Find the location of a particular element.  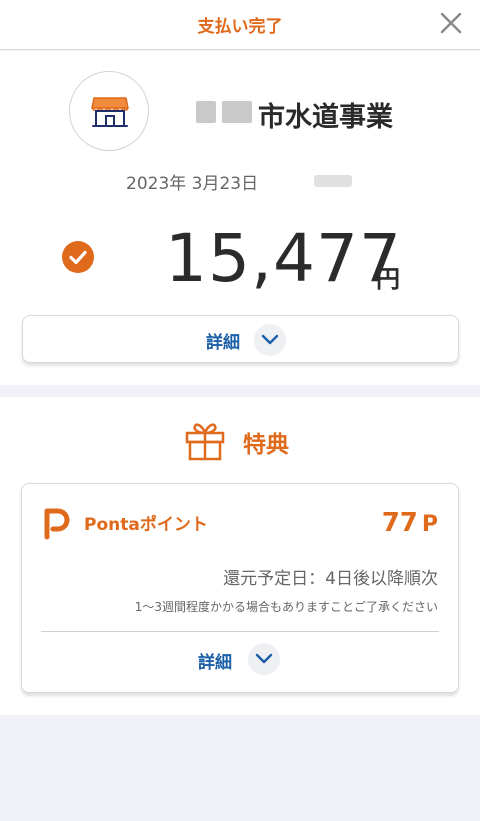

points-detail-button: 詳細 is located at coordinates (240, 660).